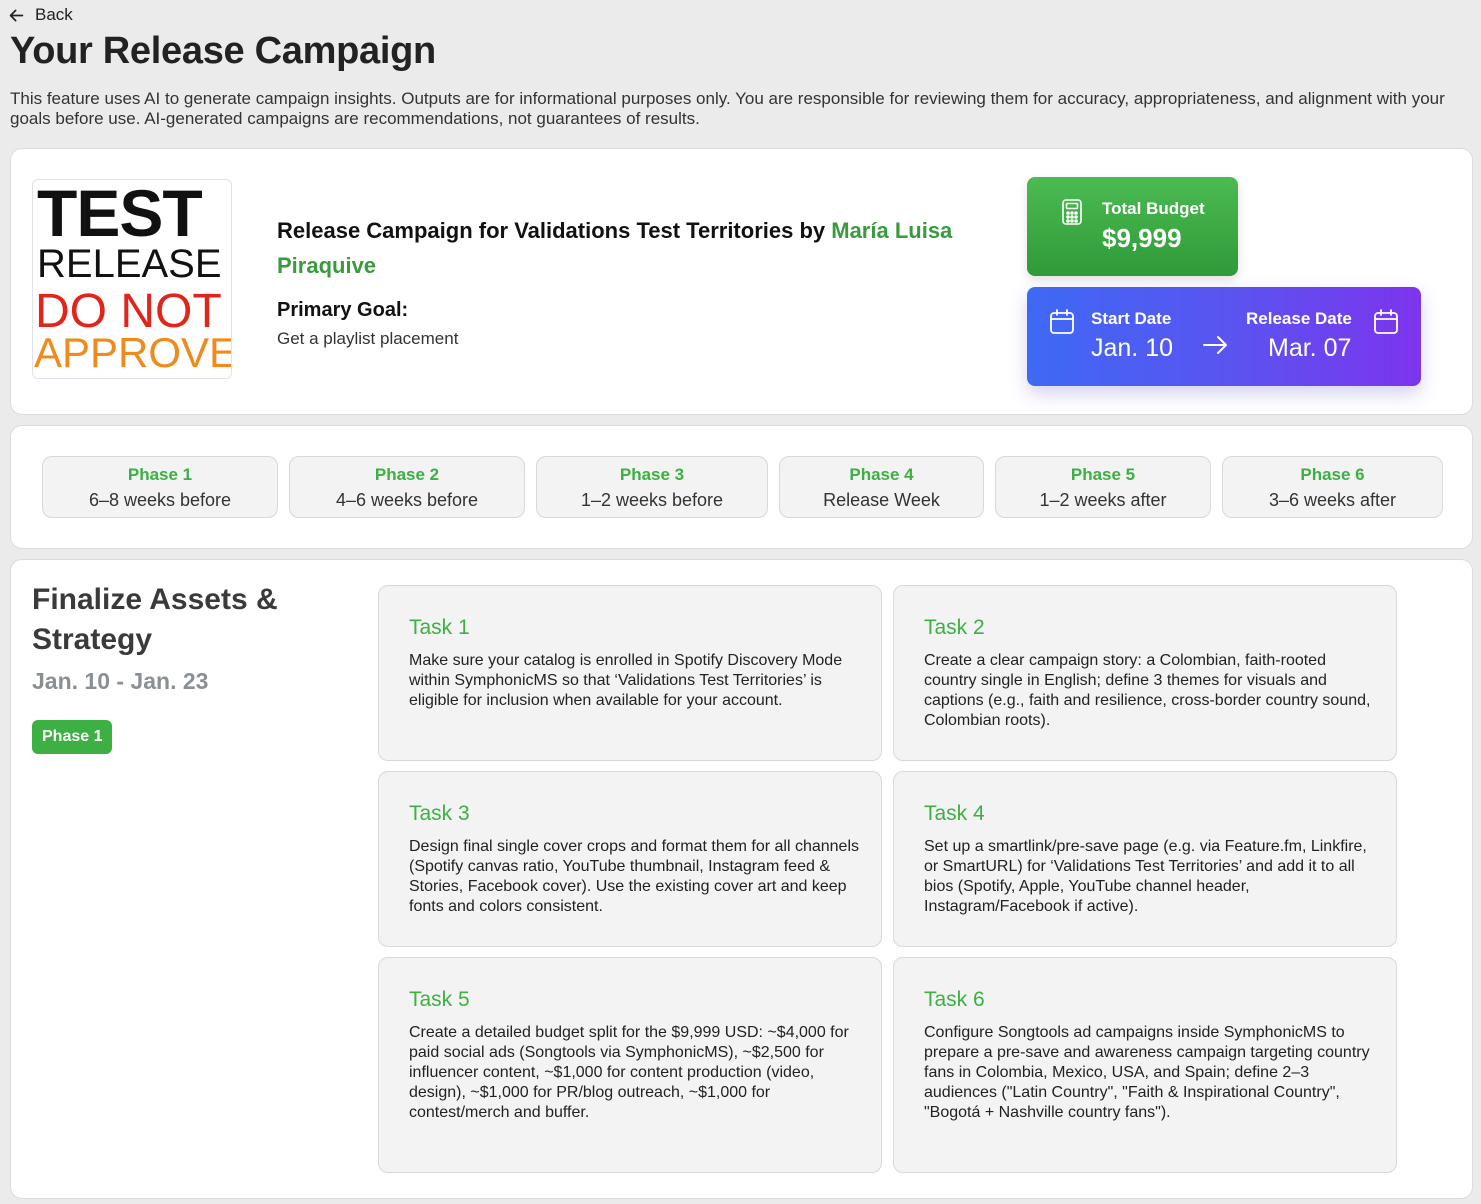  I want to click on arrow-right-icon, so click(1215, 345).